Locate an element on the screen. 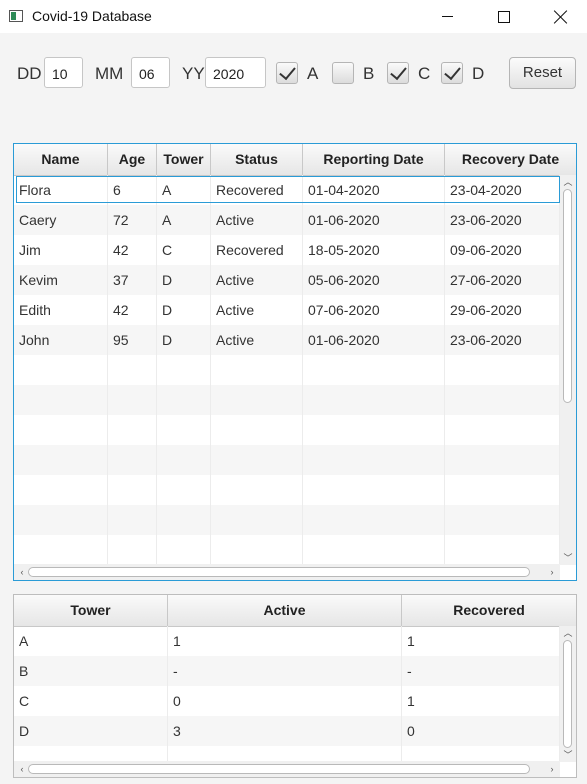 This screenshot has width=587, height=784. patients-horizontal-scrollbar: ‹ › is located at coordinates (287, 572).